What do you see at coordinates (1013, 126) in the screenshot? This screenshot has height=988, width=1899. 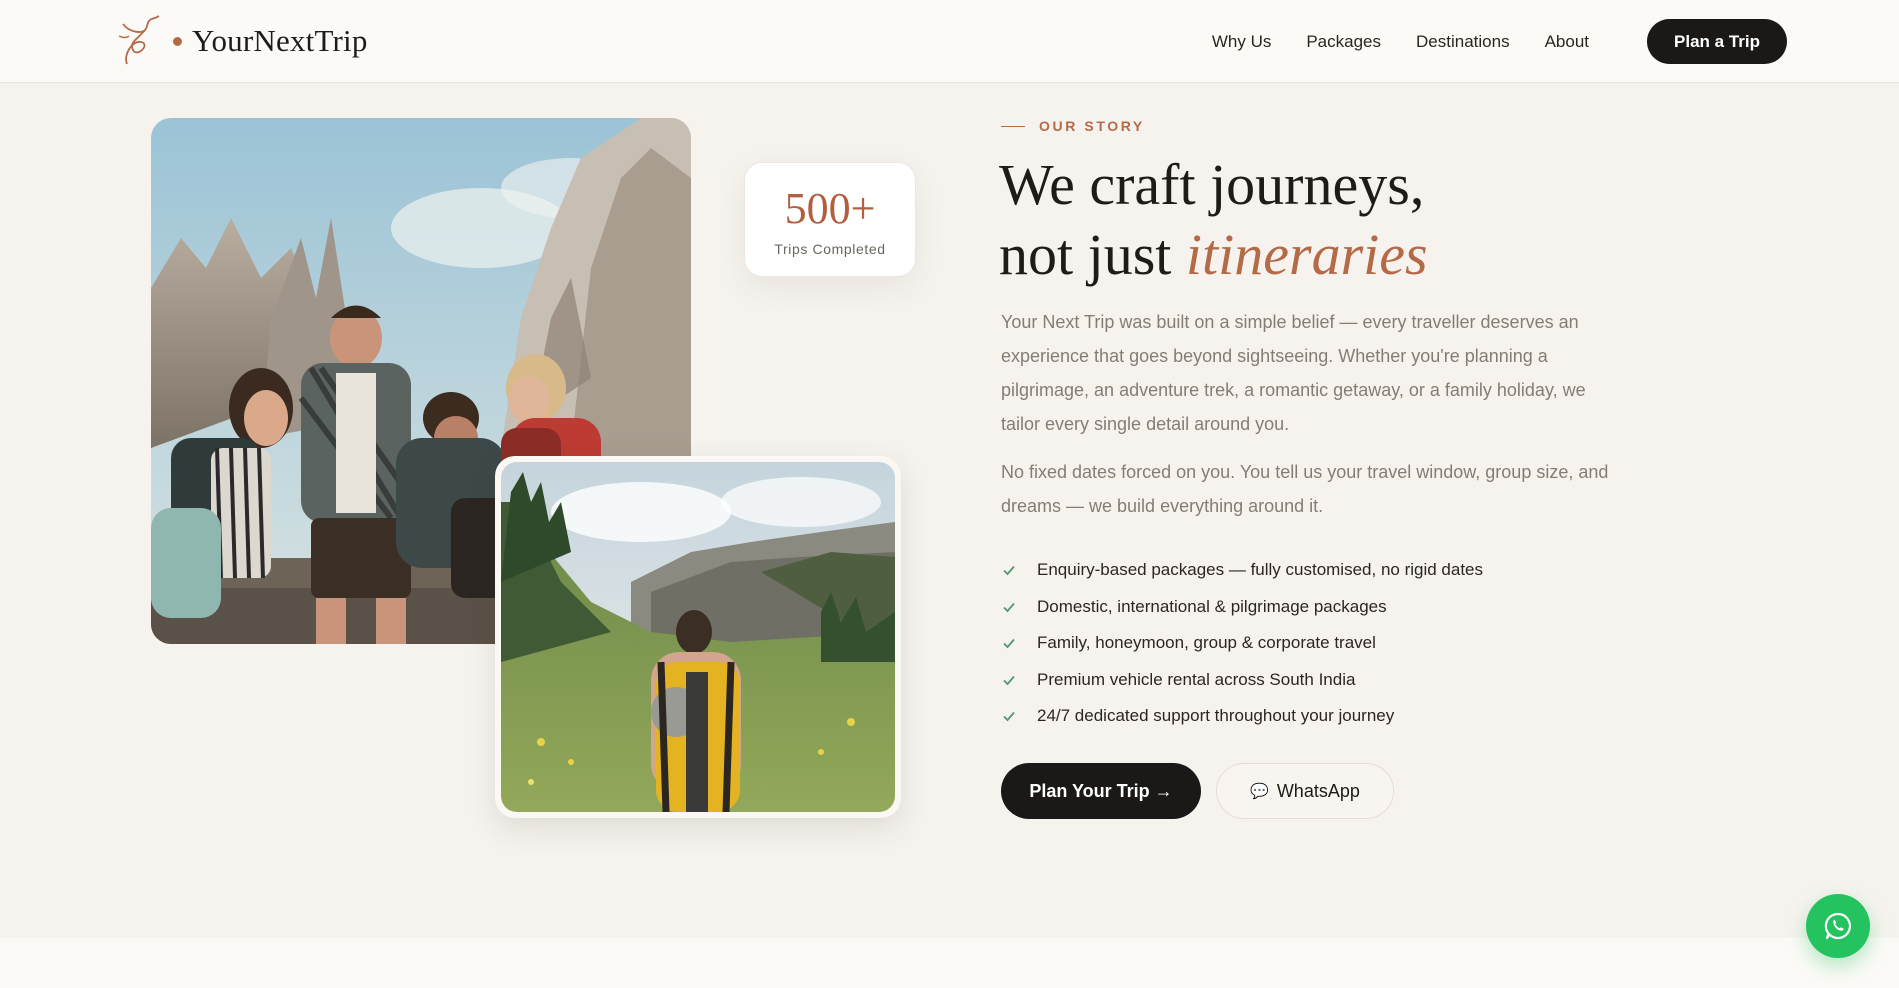 I see `eyebrow-line` at bounding box center [1013, 126].